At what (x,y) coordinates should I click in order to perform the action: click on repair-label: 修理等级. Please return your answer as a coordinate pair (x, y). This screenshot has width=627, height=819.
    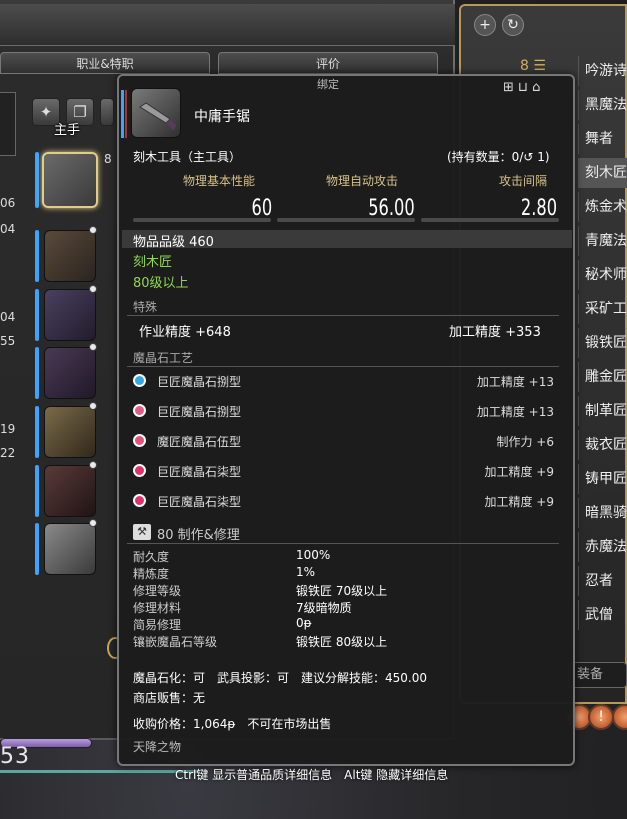
    Looking at the image, I should click on (157, 591).